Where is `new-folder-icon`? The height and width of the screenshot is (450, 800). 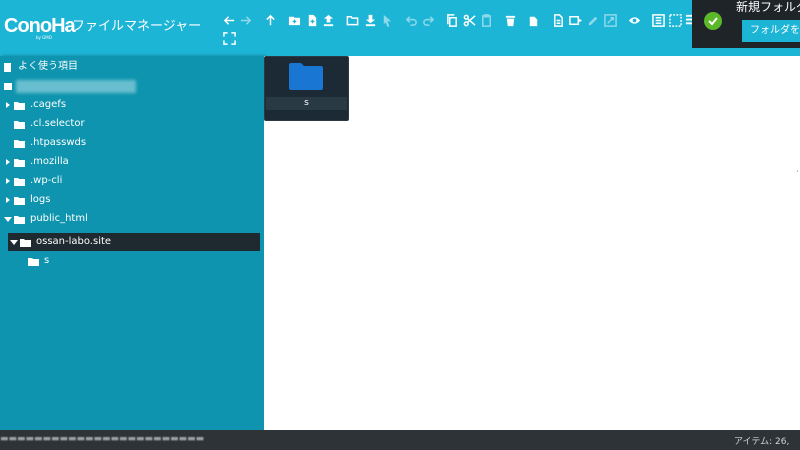 new-folder-icon is located at coordinates (294, 20).